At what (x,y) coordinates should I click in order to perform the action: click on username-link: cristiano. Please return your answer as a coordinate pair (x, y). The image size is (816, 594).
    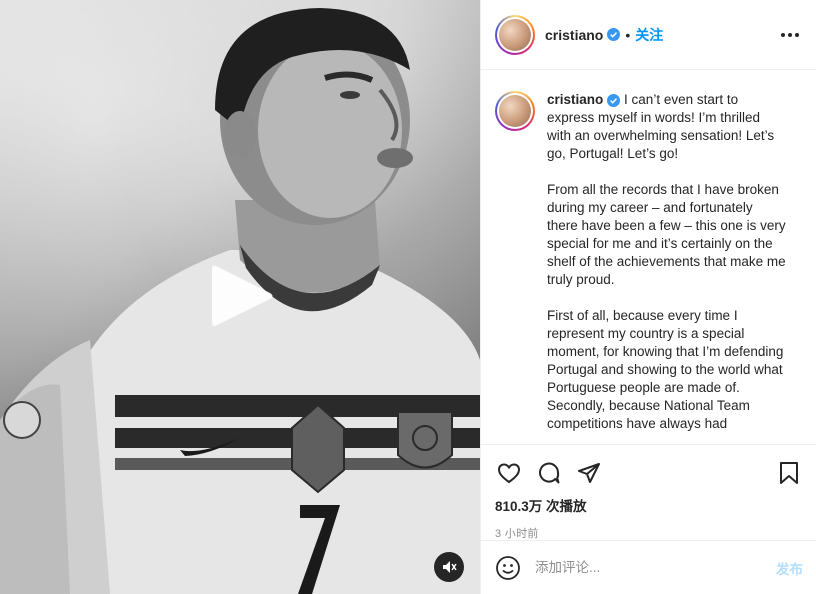
    Looking at the image, I should click on (583, 35).